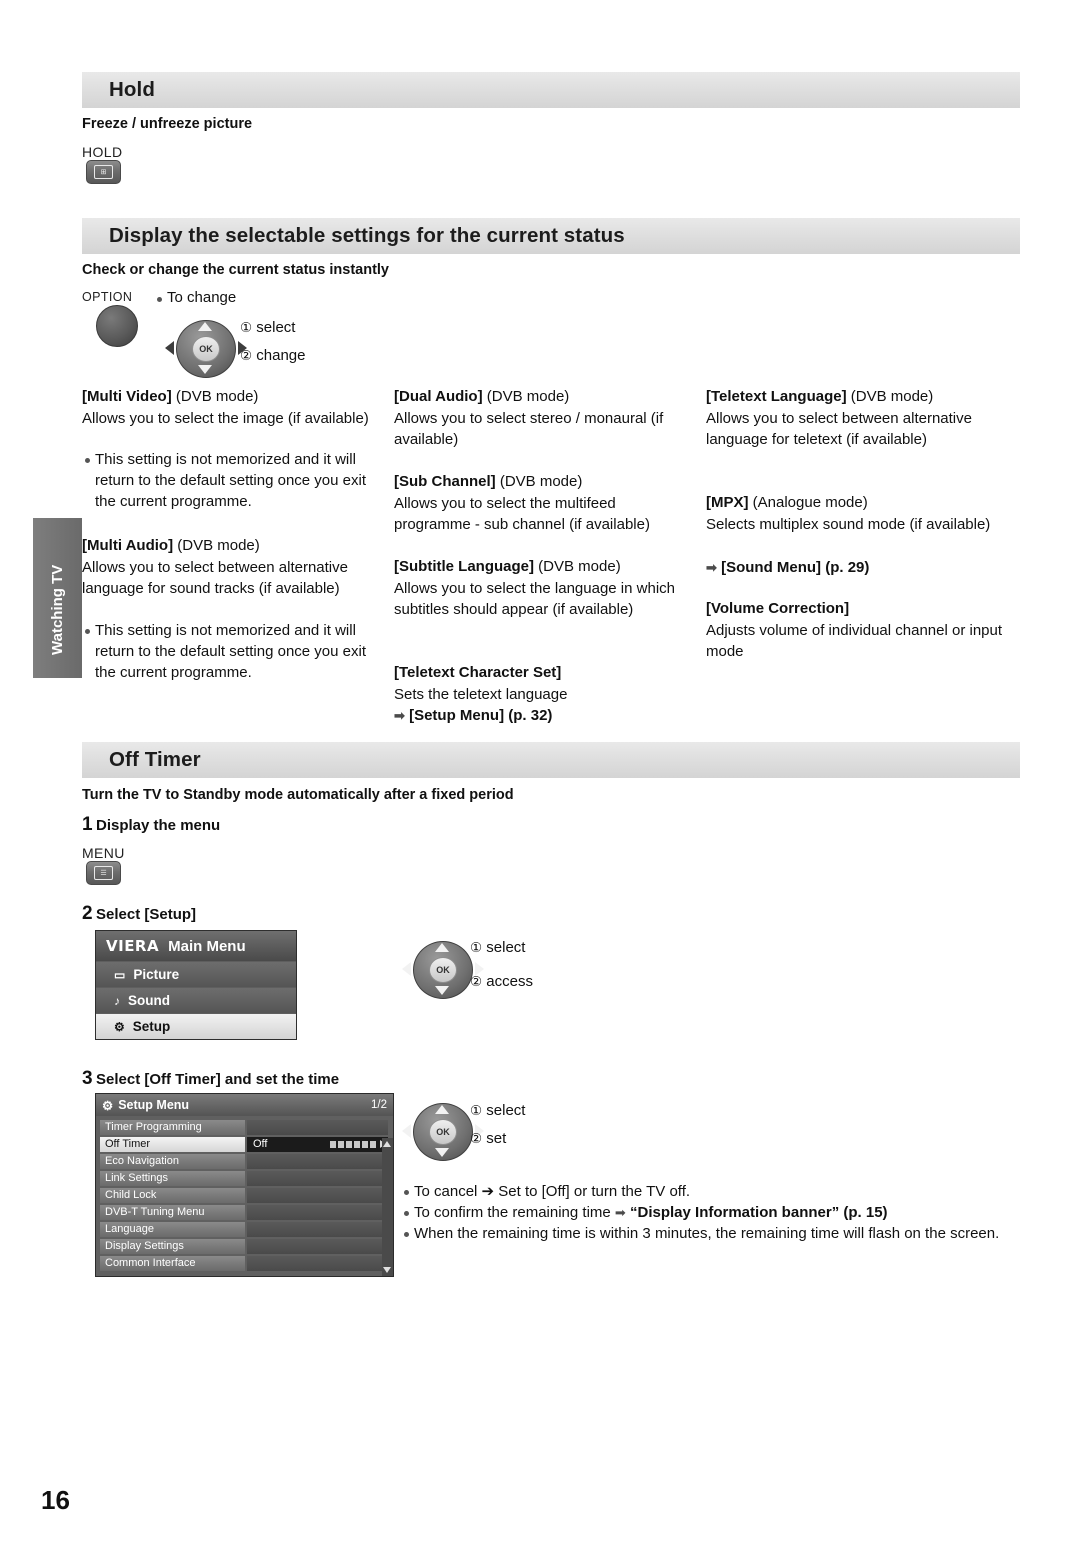 The image size is (1080, 1544). I want to click on menu-key-glyph: ☰, so click(103, 873).